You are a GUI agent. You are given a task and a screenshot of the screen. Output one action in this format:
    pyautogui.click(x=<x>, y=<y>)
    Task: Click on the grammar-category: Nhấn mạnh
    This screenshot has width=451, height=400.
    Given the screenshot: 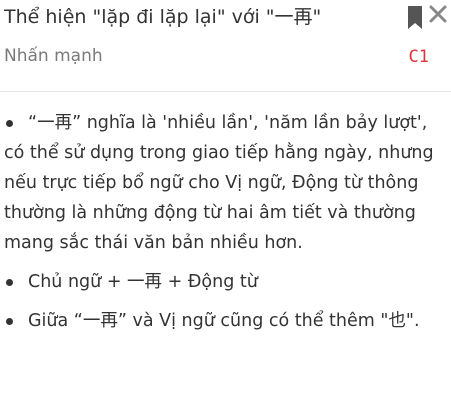 What is the action you would take?
    pyautogui.click(x=53, y=56)
    